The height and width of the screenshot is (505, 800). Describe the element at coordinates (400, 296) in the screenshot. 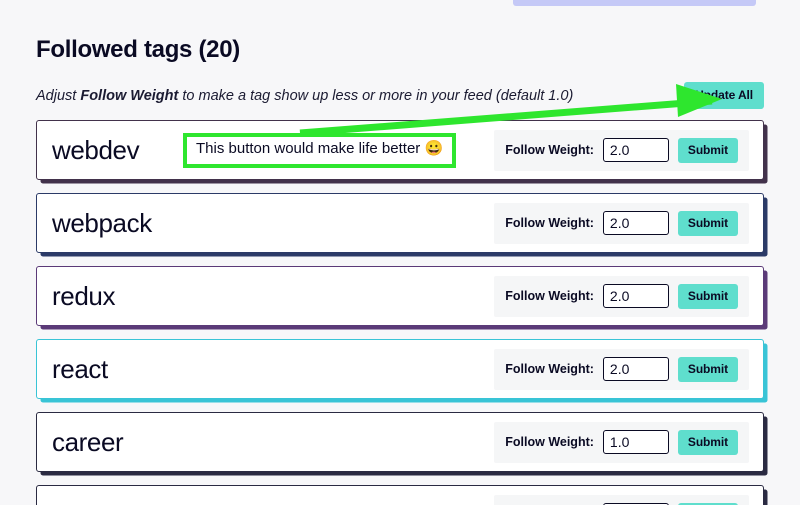

I see `tag-row: redux Follow Weight: Submit` at that location.